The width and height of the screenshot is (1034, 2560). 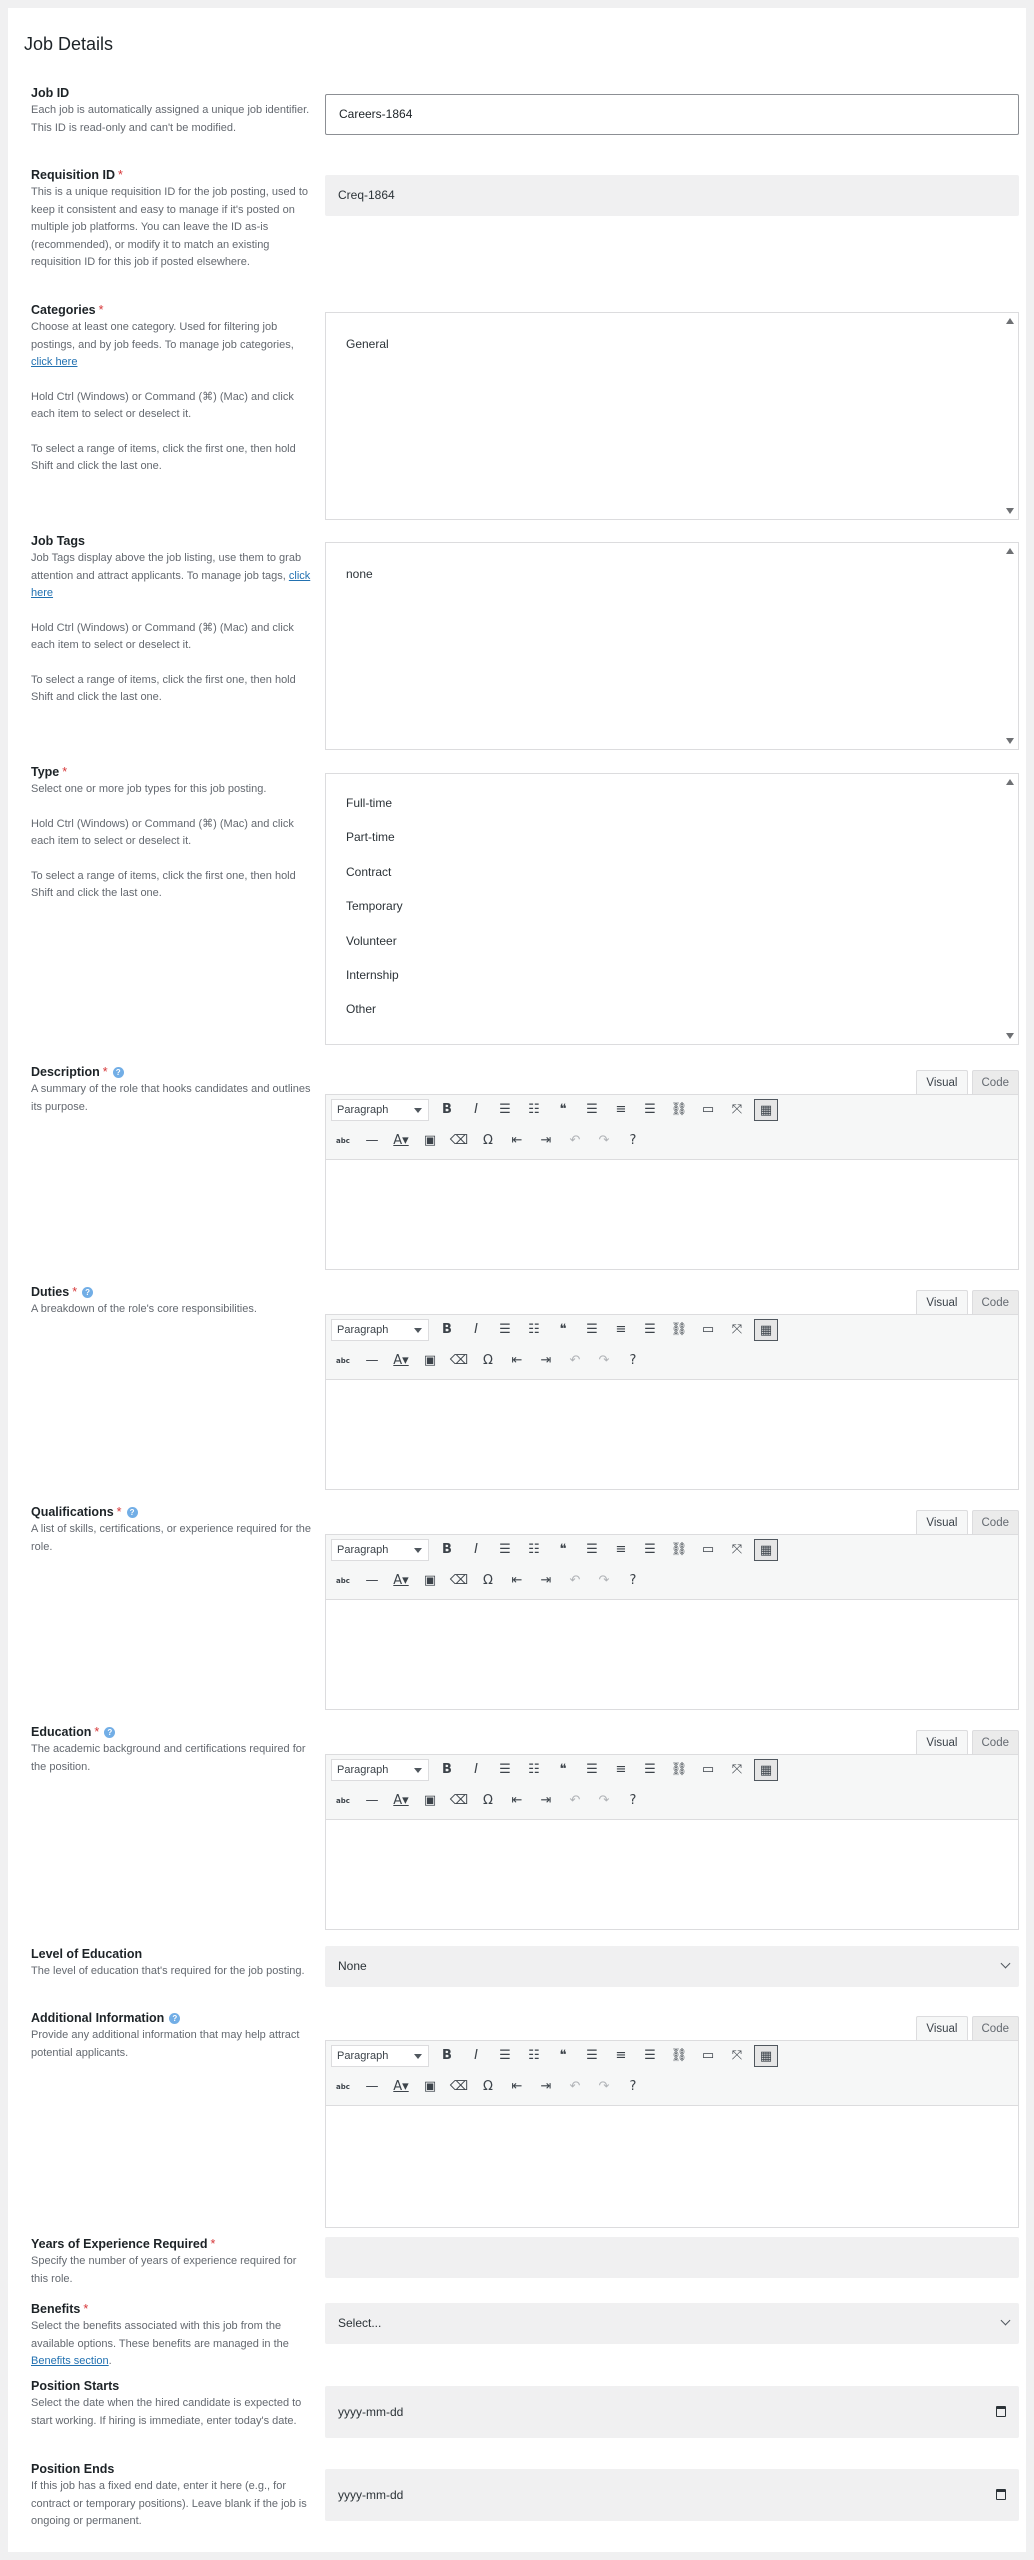 I want to click on type-option: Full-time, so click(x=672, y=803).